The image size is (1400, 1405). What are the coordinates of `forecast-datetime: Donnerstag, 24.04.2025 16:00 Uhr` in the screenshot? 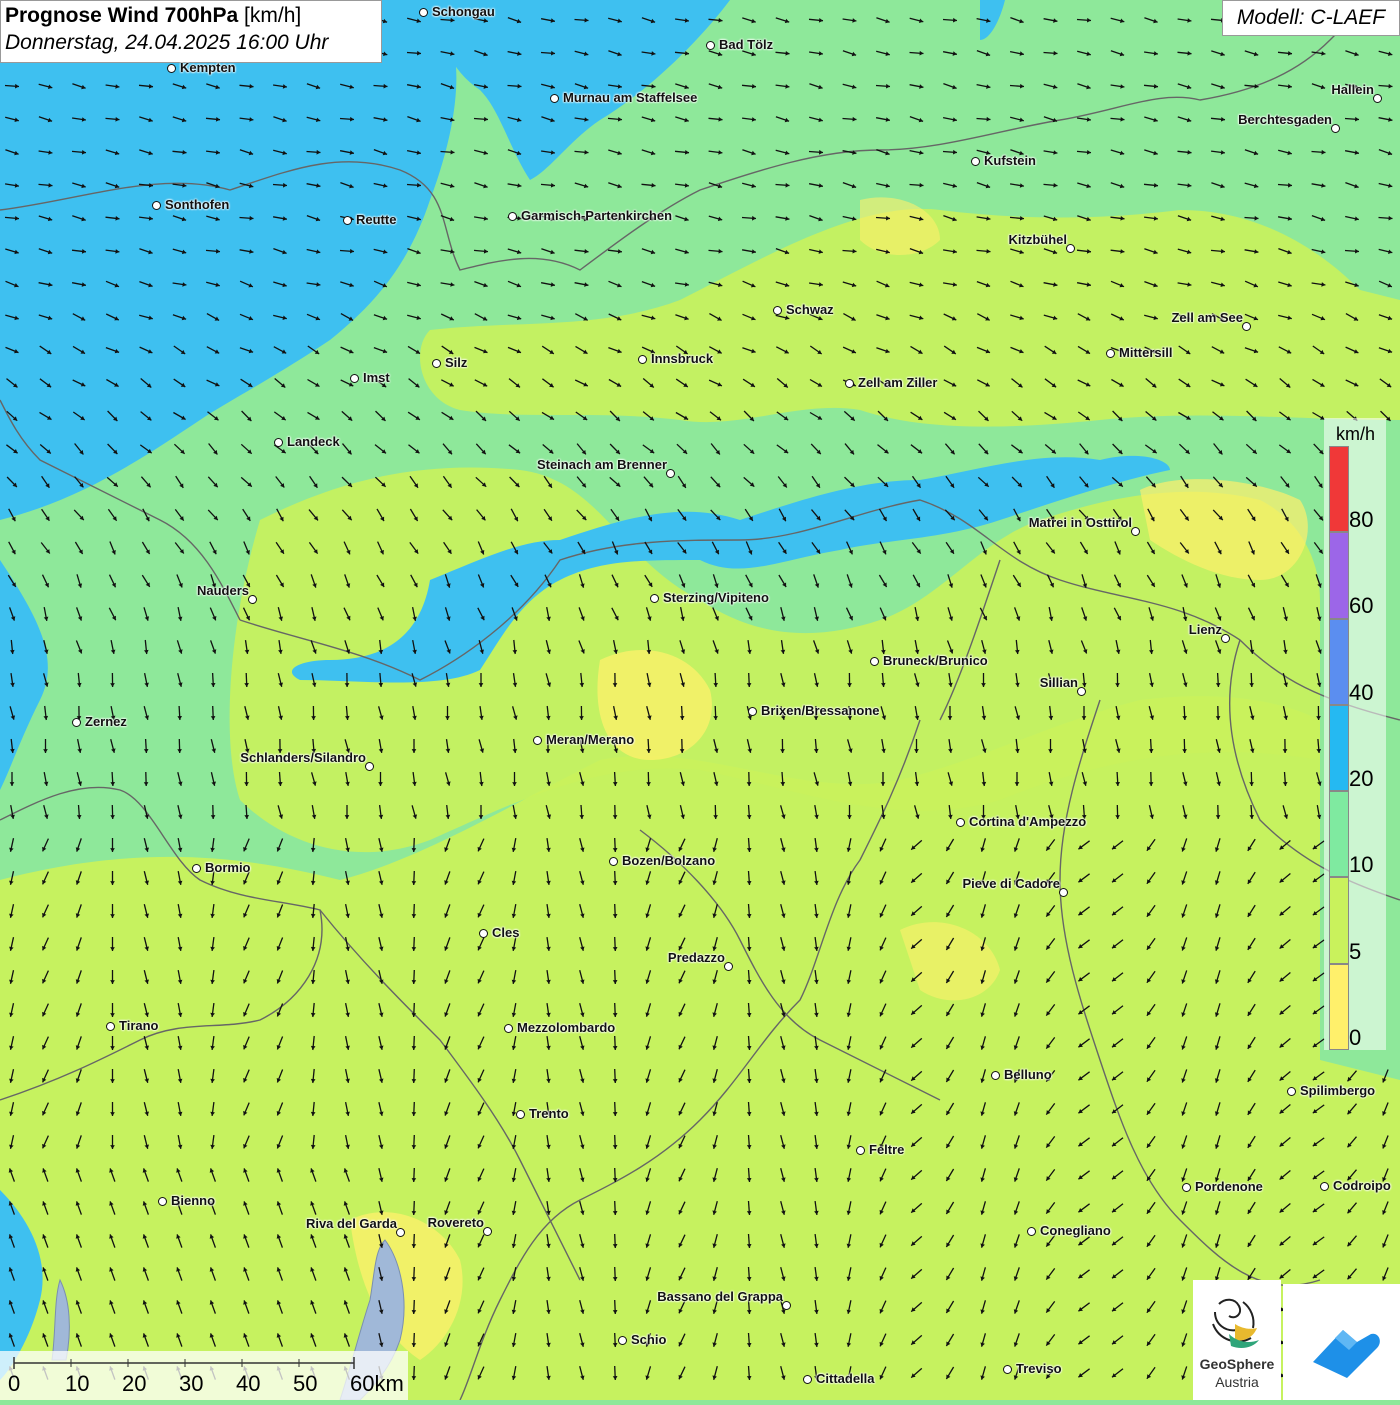 It's located at (191, 43).